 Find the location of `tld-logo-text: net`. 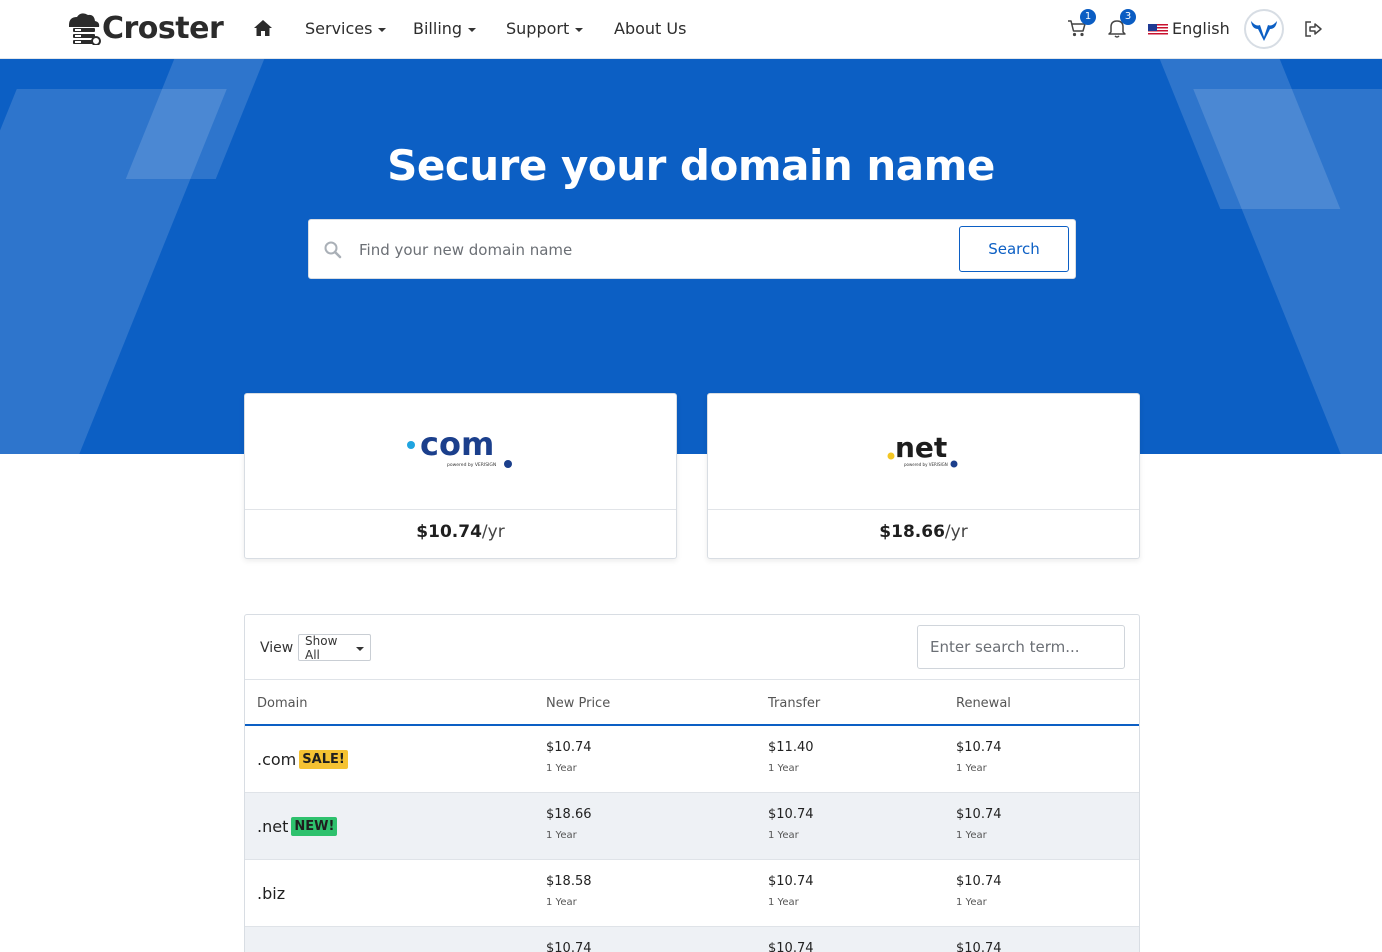

tld-logo-text: net is located at coordinates (921, 447).